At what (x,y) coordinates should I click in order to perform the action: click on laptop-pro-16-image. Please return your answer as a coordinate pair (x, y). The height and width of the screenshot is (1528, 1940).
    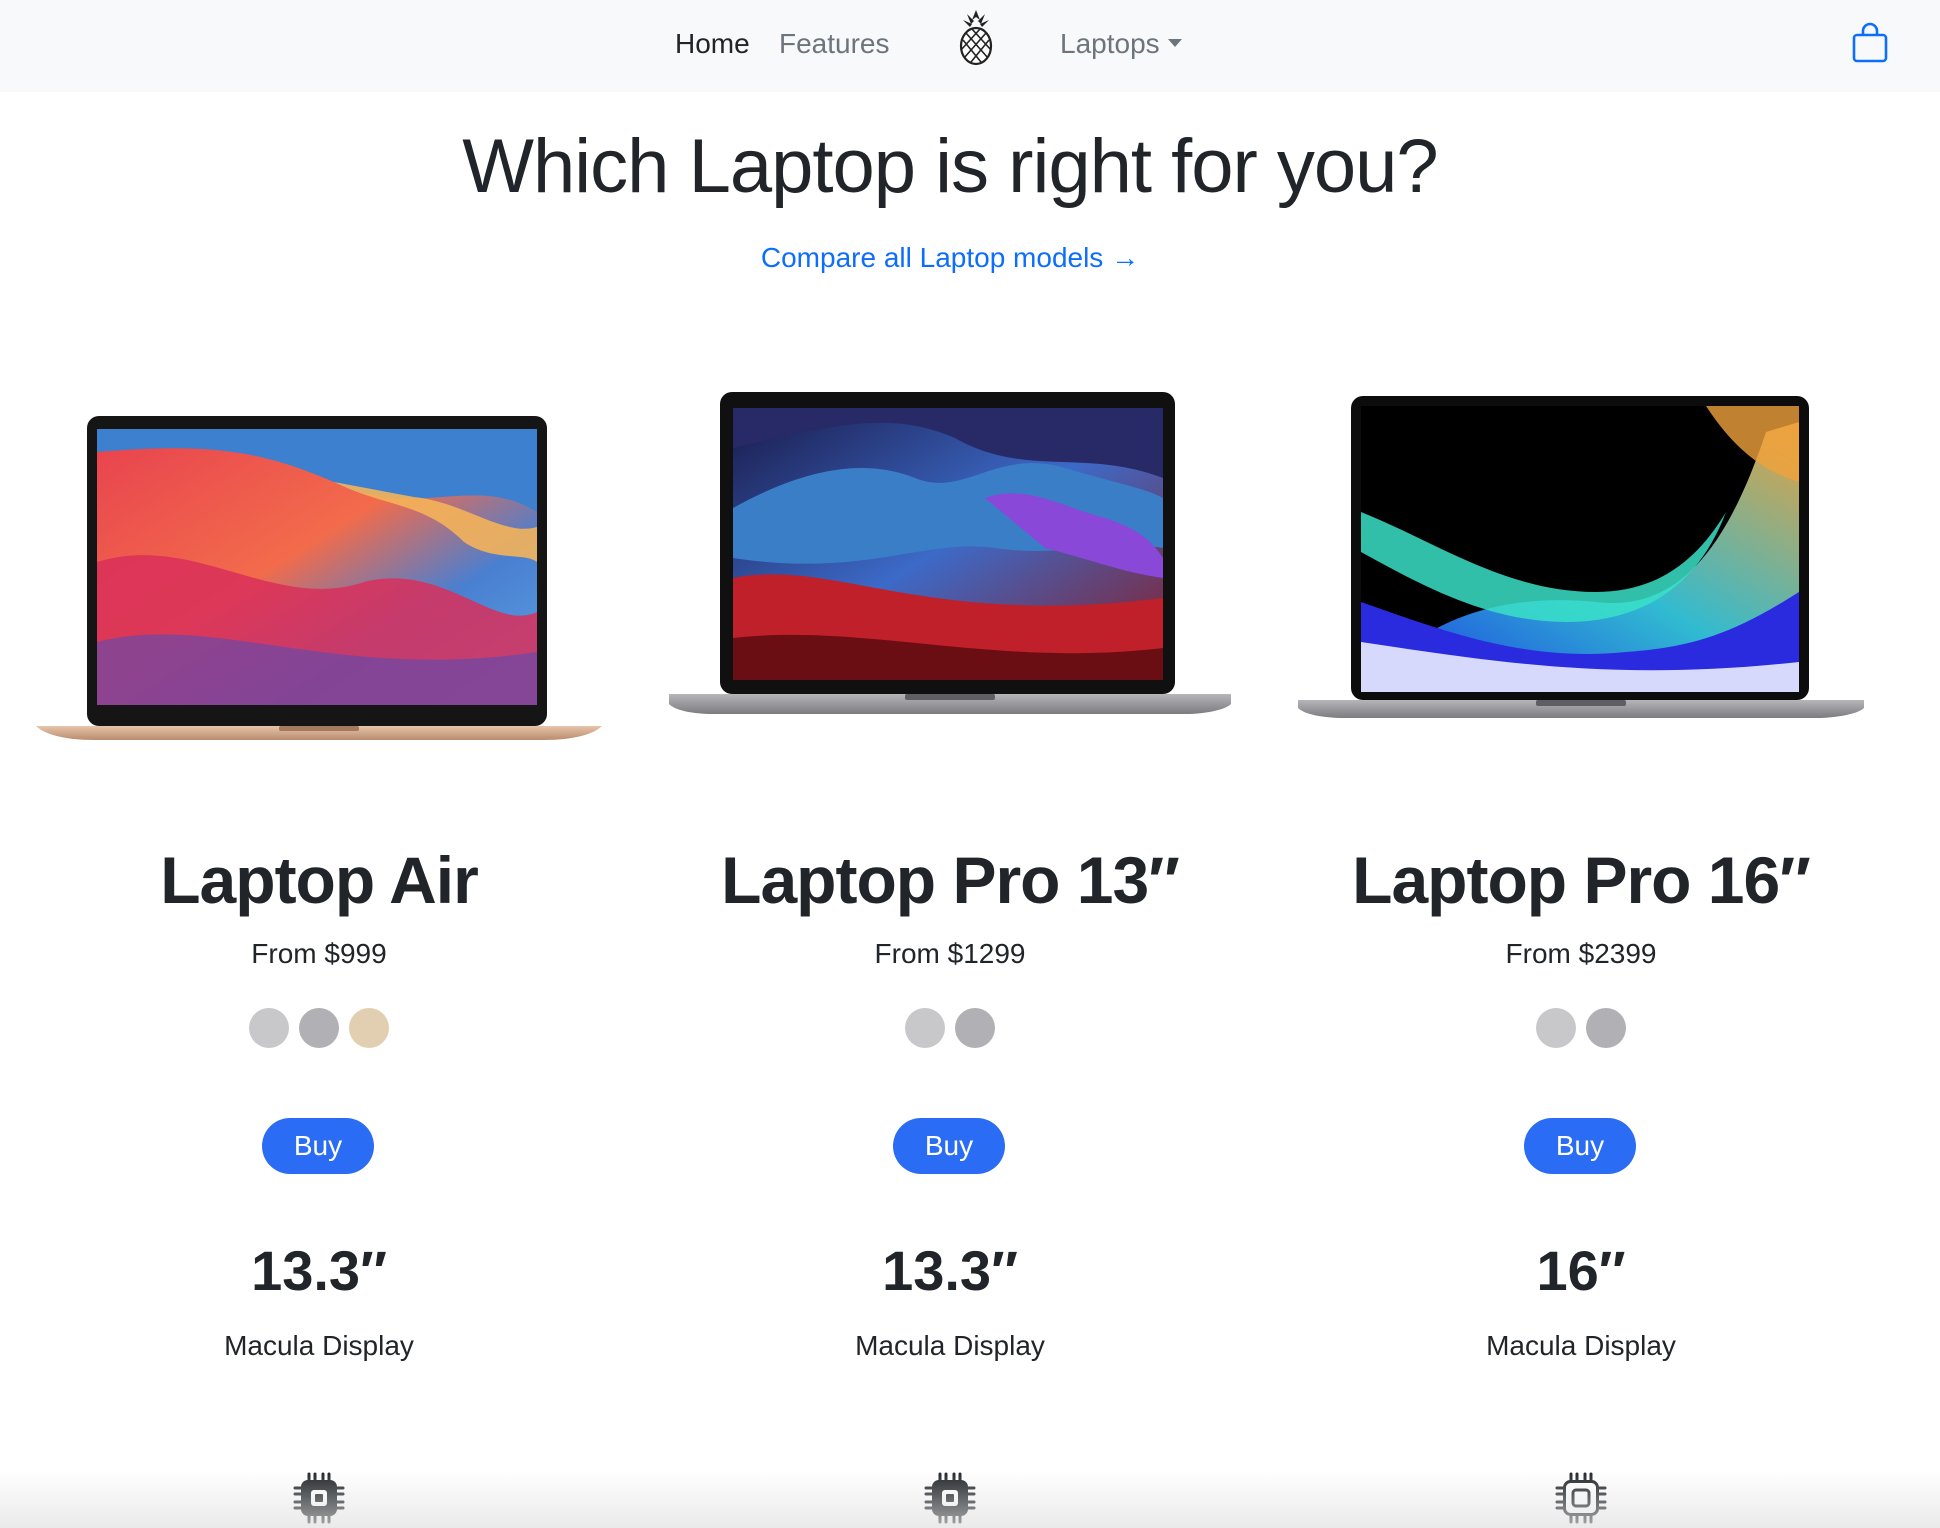
    Looking at the image, I should click on (1581, 557).